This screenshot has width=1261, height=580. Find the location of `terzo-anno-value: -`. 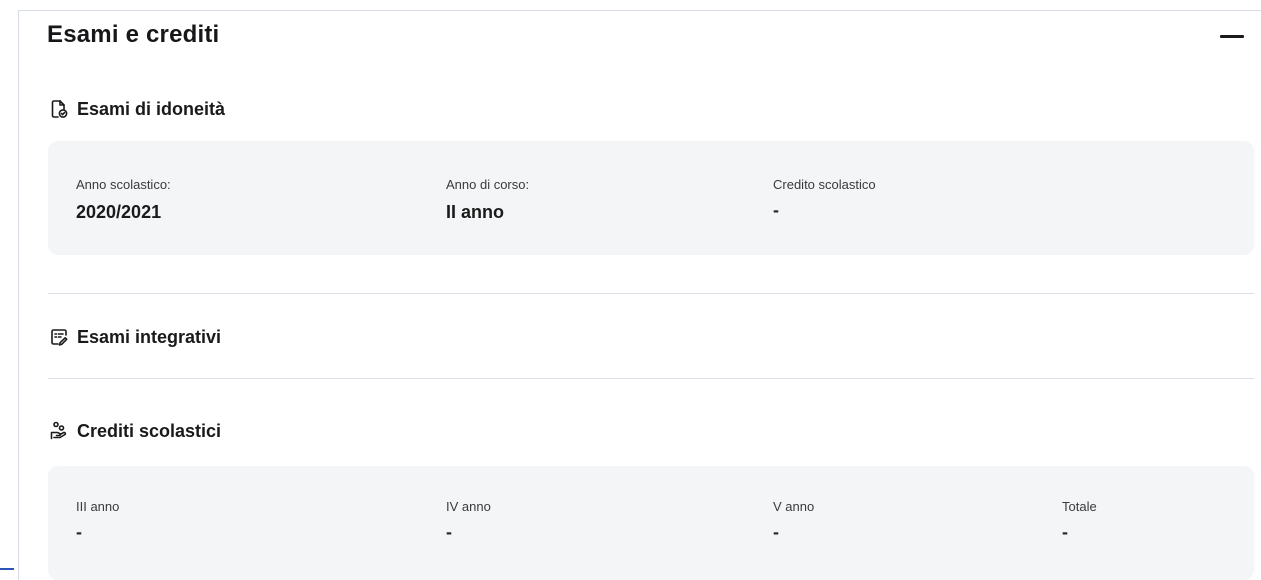

terzo-anno-value: - is located at coordinates (79, 532).